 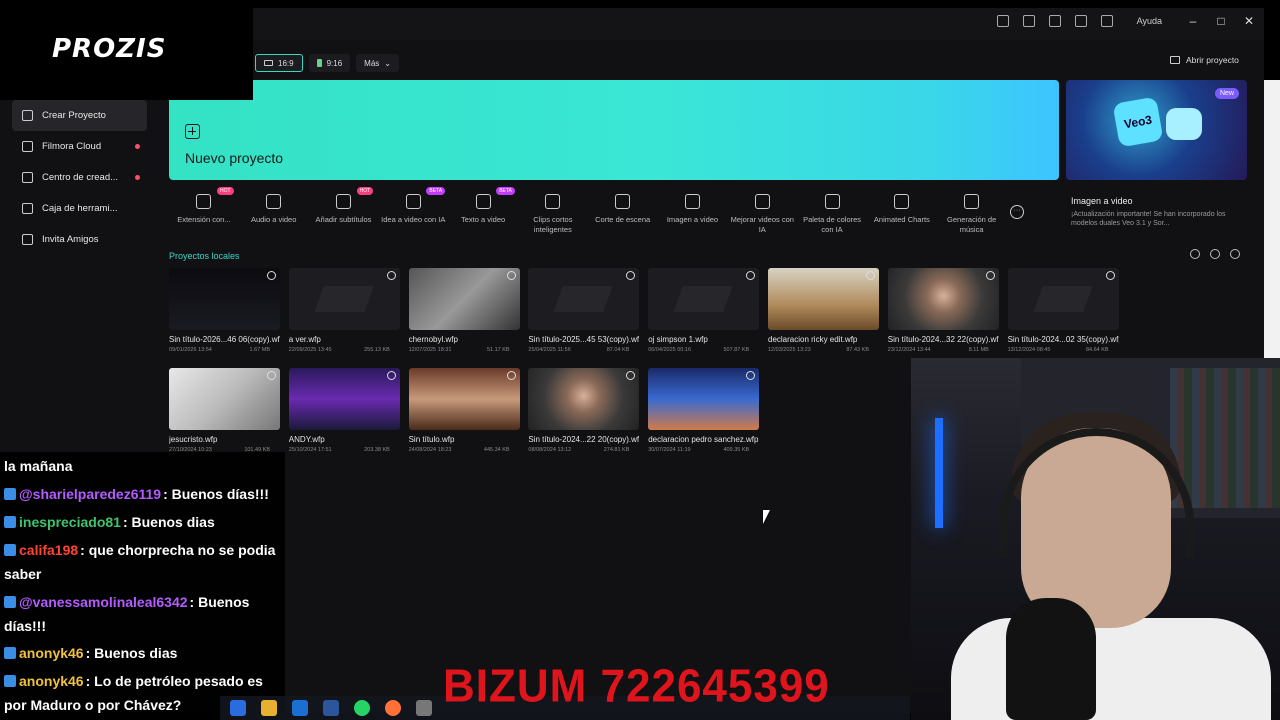 I want to click on project-size: 87.43 KB, so click(x=857, y=350).